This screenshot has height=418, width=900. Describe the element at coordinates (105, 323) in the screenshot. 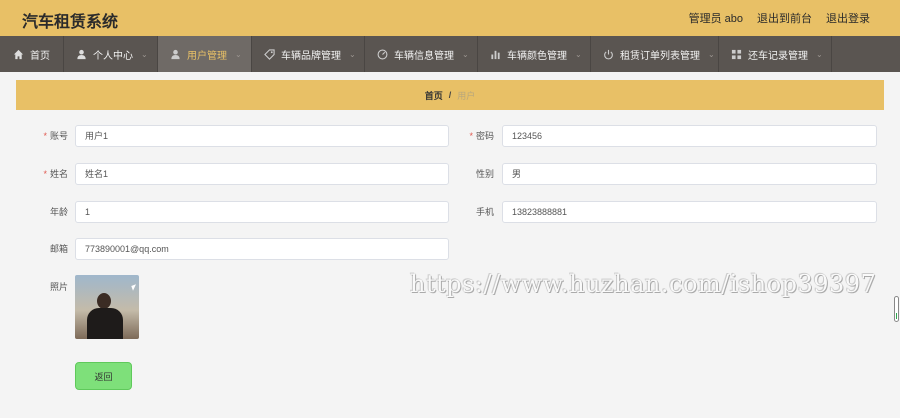

I see `photo-person-body` at that location.